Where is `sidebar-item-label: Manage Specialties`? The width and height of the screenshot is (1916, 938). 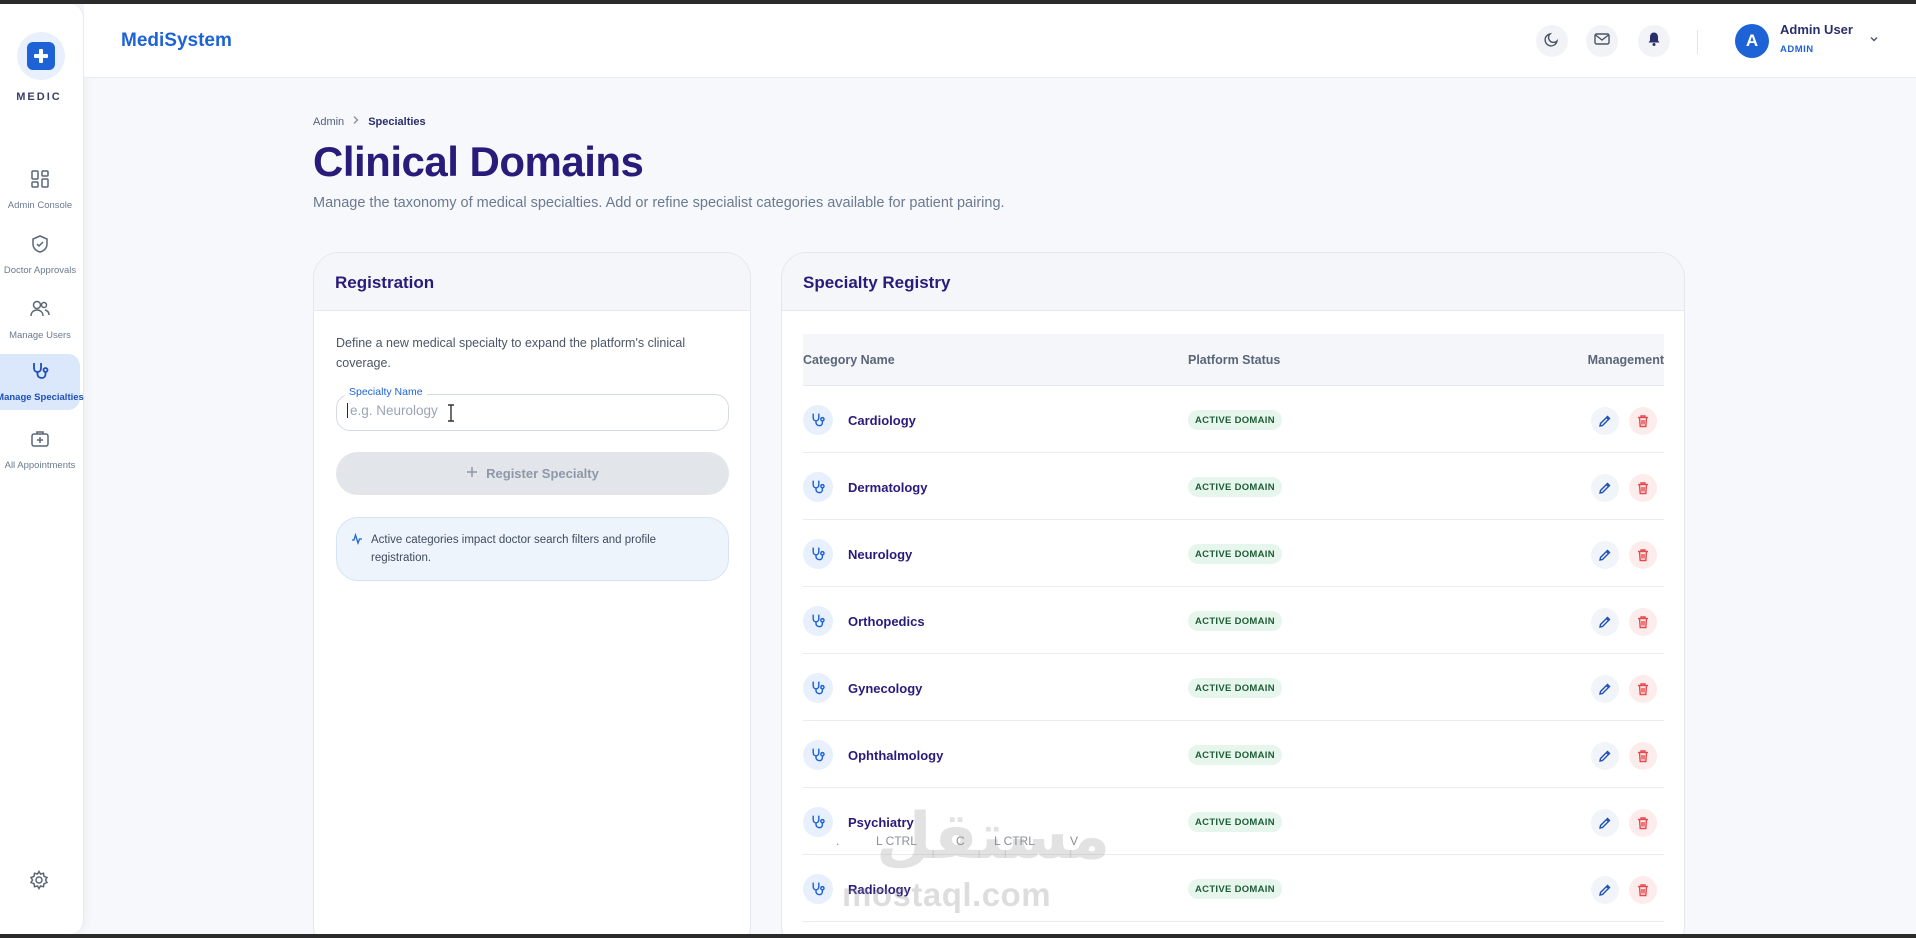
sidebar-item-label: Manage Specialties is located at coordinates (42, 397).